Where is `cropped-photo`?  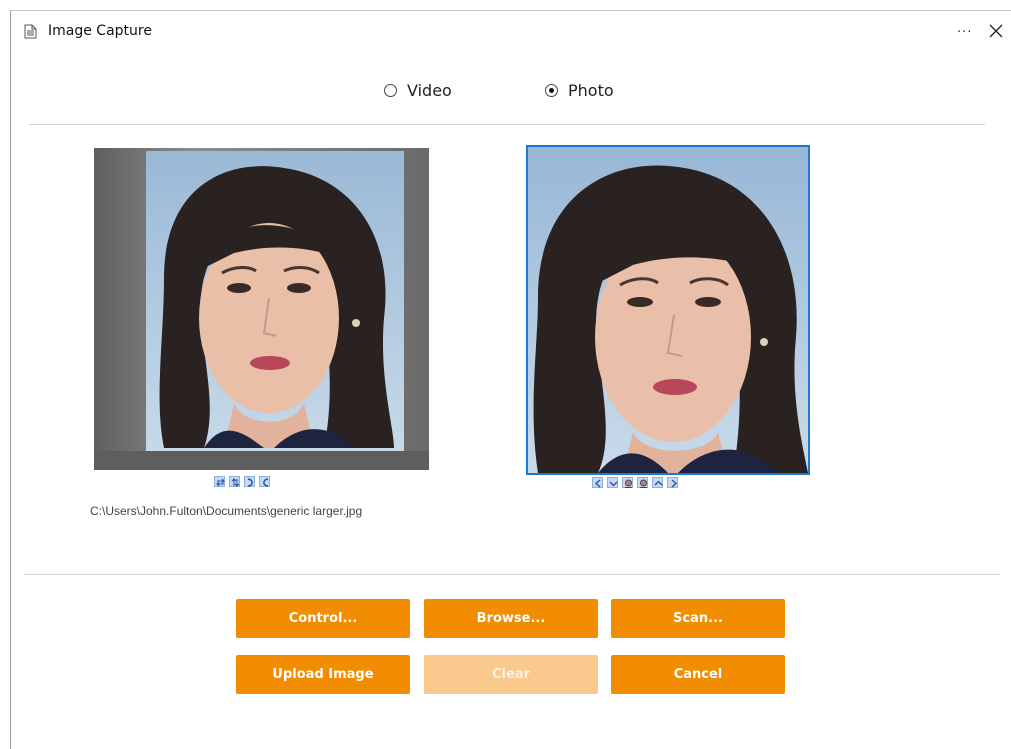
cropped-photo is located at coordinates (668, 310).